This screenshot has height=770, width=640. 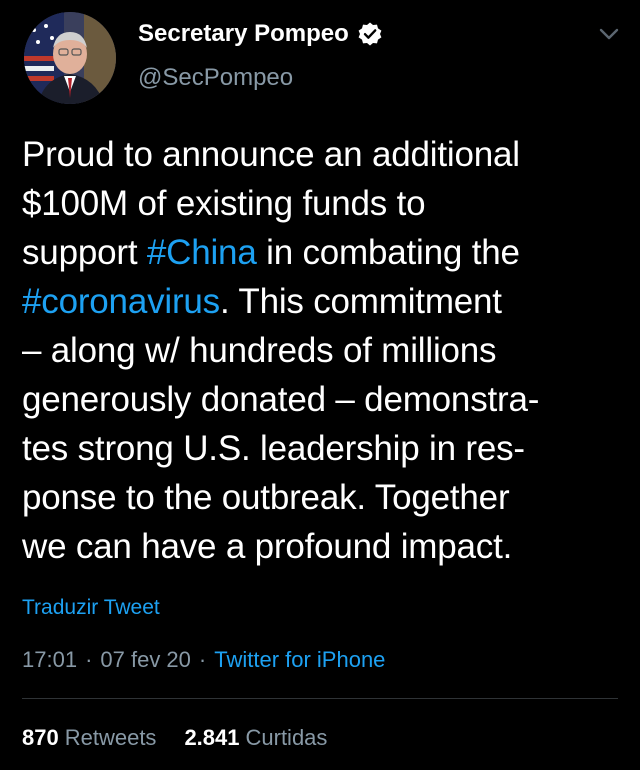 What do you see at coordinates (388, 252) in the screenshot?
I see `tweet-text-segment: in combating the` at bounding box center [388, 252].